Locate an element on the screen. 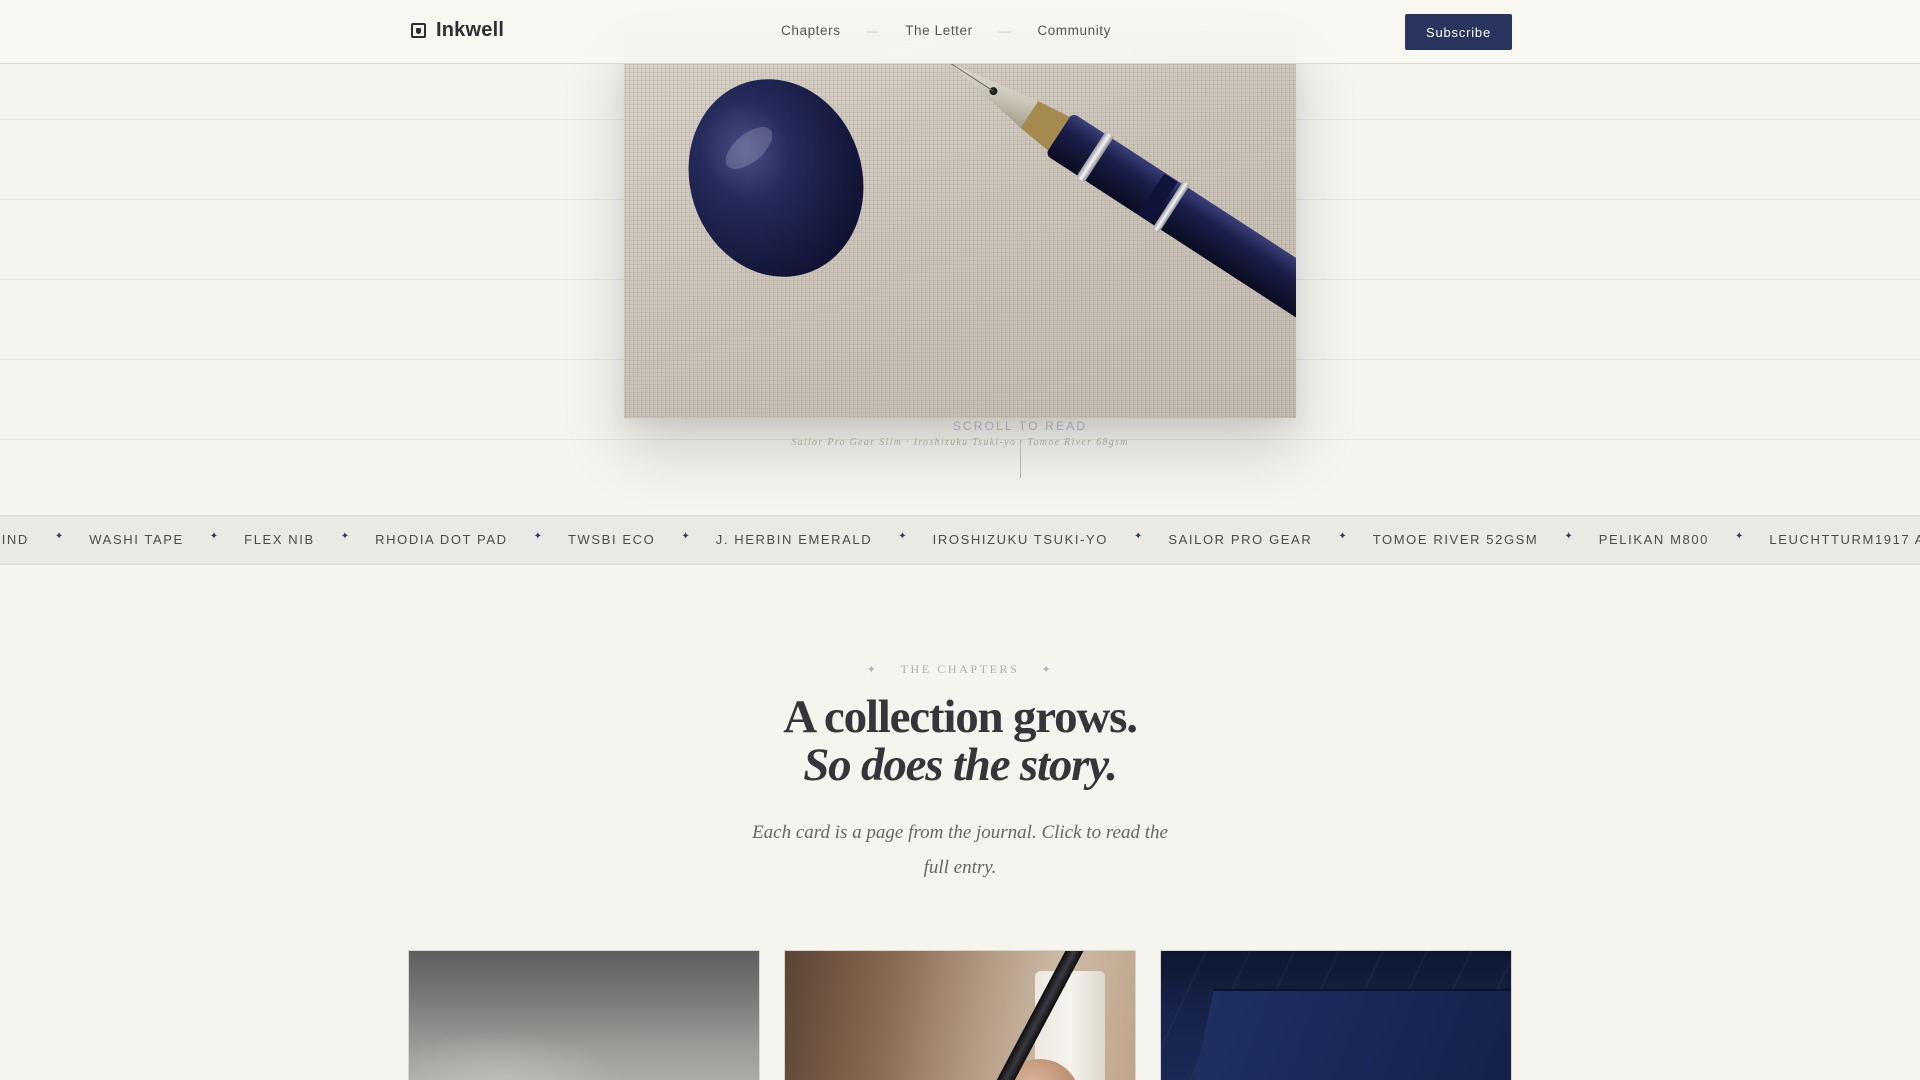 The width and height of the screenshot is (1920, 1080). ticker-item: GRIND is located at coordinates (14, 539).